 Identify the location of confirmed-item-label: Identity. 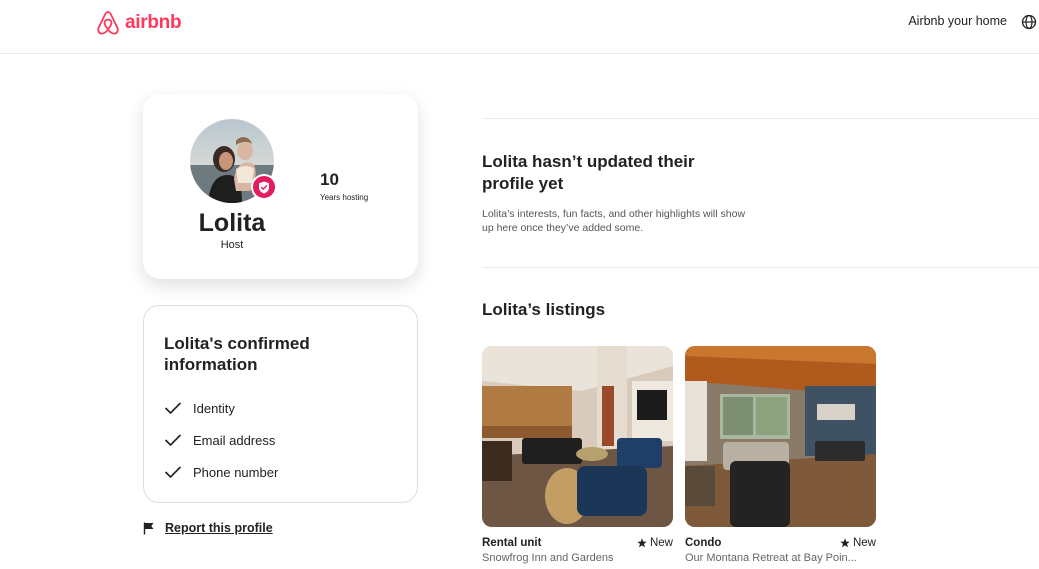
(214, 408).